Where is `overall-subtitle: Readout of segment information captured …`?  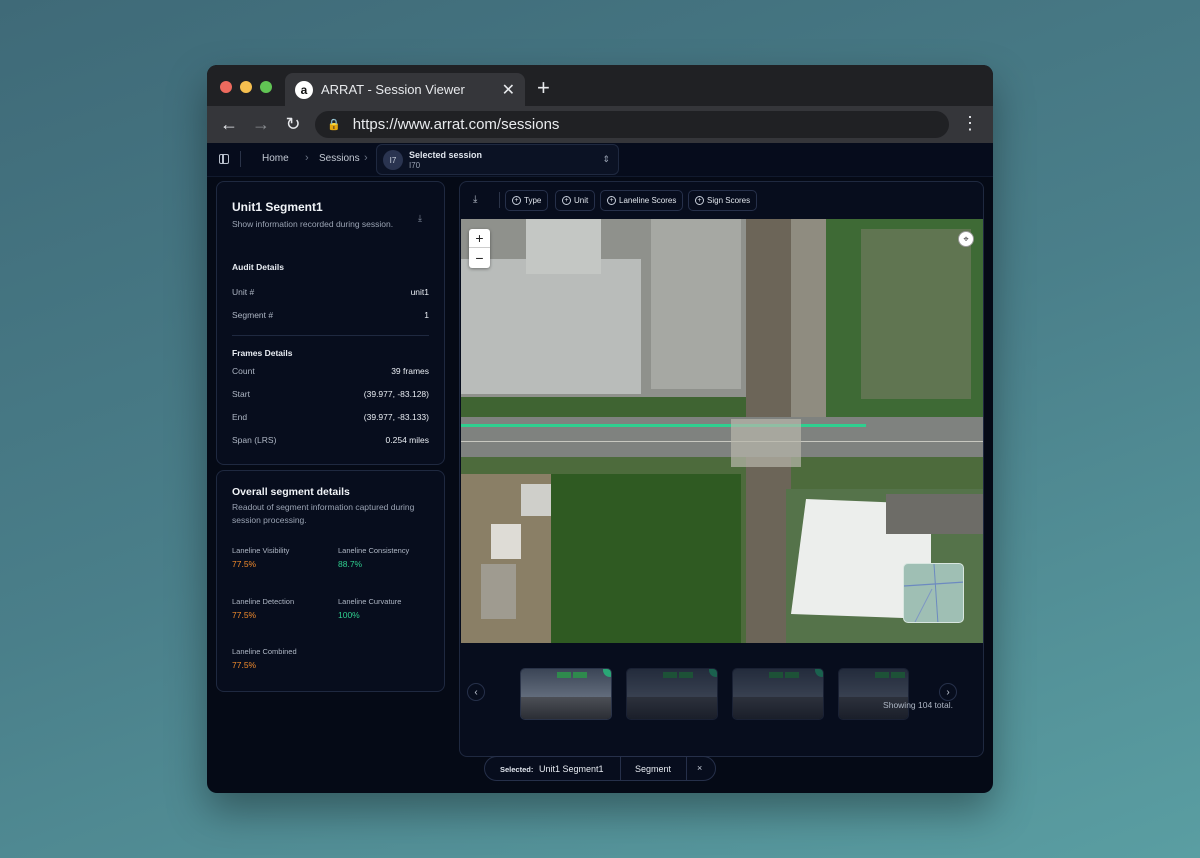 overall-subtitle: Readout of segment information captured … is located at coordinates (323, 513).